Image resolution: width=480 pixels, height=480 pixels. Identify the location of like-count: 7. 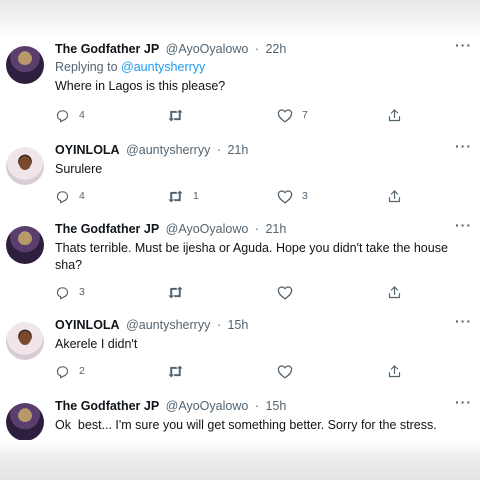
(305, 115).